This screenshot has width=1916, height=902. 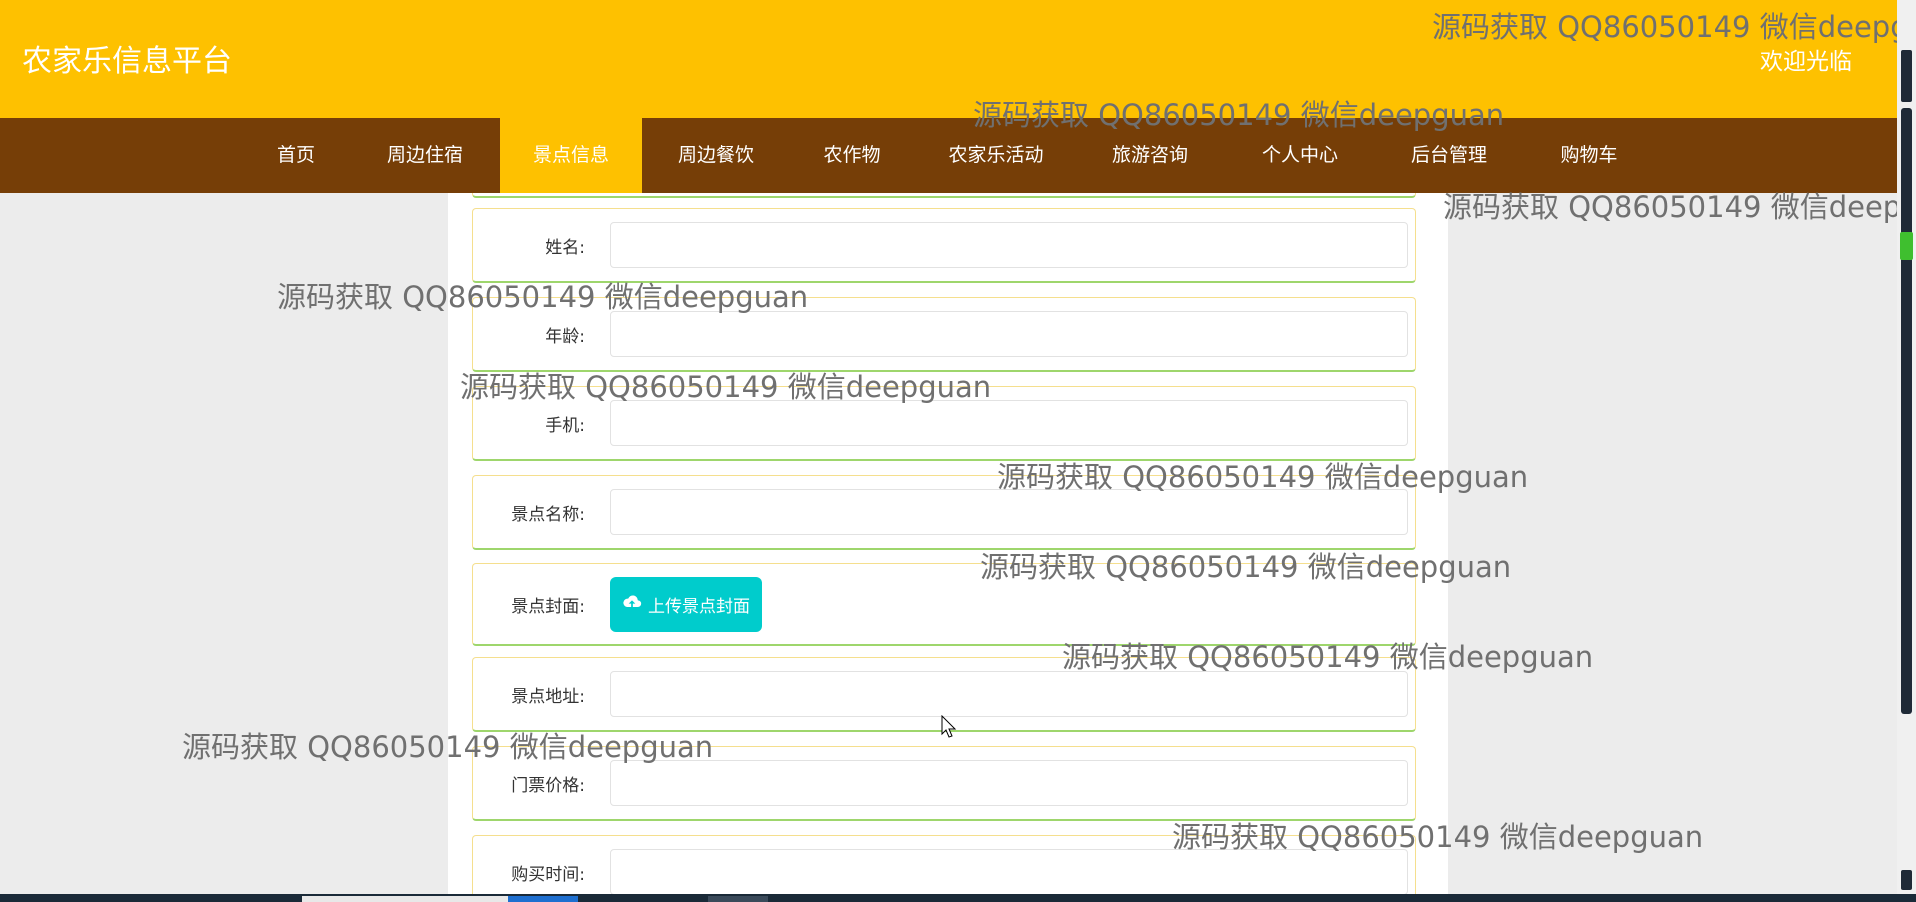 What do you see at coordinates (1009, 512) in the screenshot?
I see `attraction-name-input` at bounding box center [1009, 512].